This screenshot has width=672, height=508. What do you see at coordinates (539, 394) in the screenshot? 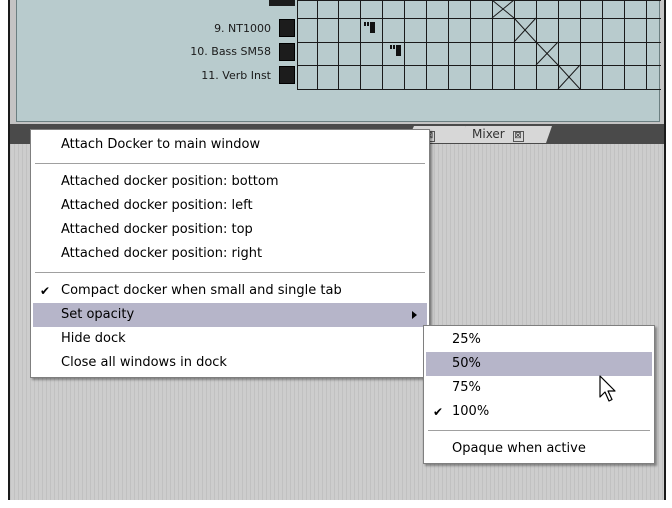
I see `opacity-submenu: 25% 50% 75% ✔ 100% Opaque when active` at bounding box center [539, 394].